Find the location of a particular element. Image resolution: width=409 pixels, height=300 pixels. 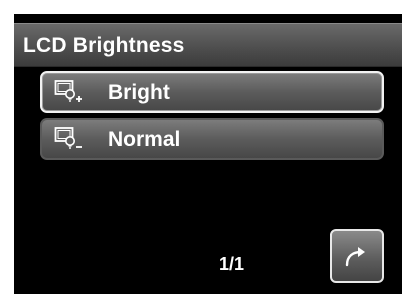

menu-item-normal: Normal is located at coordinates (212, 139).